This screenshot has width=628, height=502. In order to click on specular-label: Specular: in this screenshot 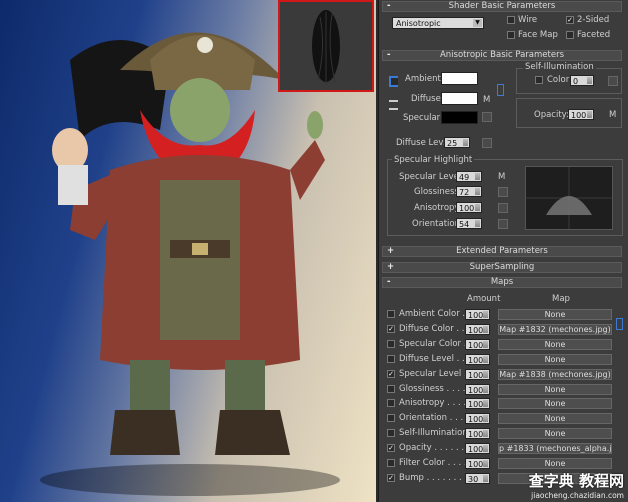, I will do `click(423, 118)`.